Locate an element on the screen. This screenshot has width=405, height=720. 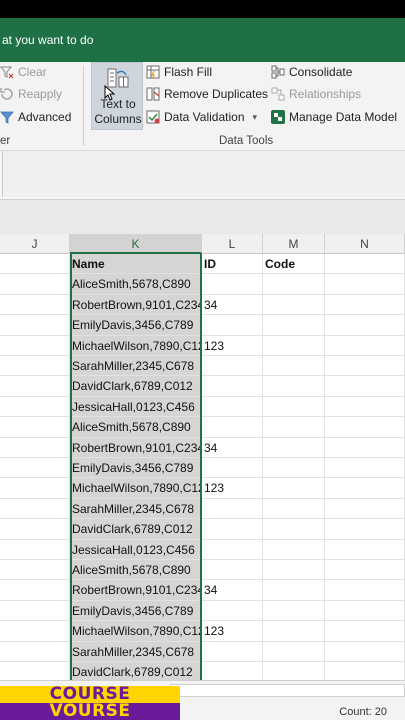
column-header-m: M is located at coordinates (294, 244).